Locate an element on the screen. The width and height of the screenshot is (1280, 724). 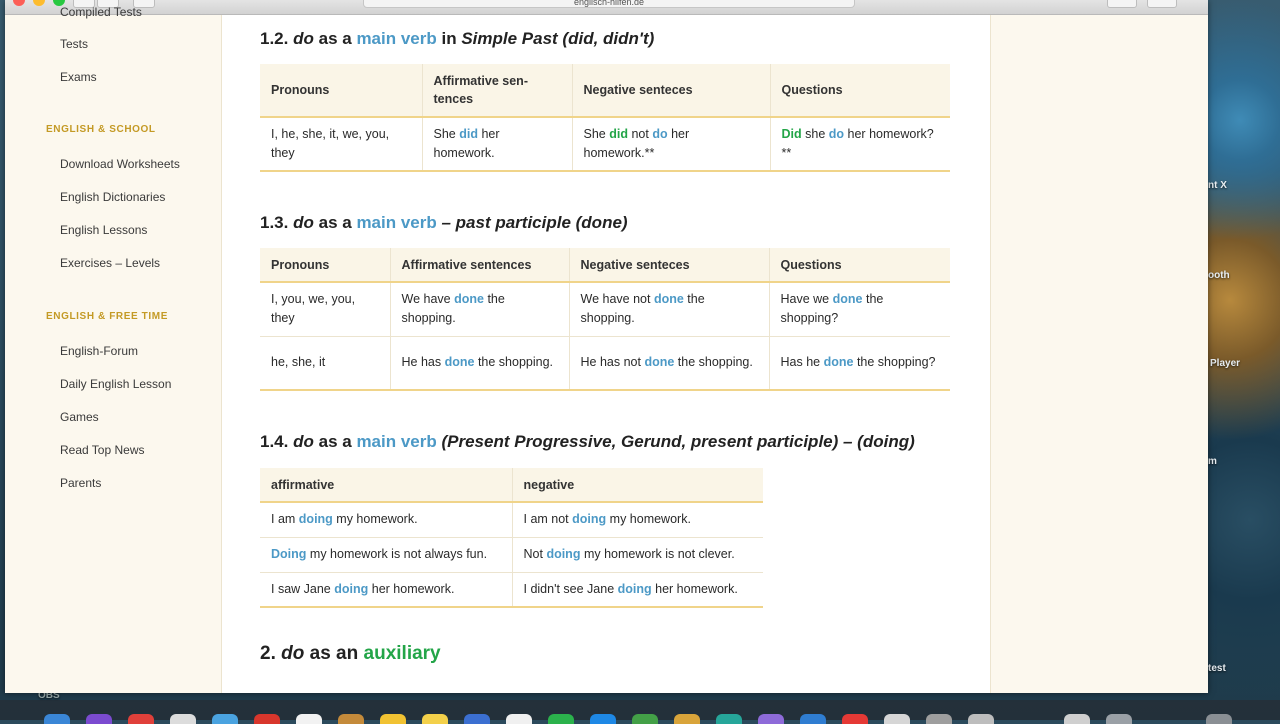
sidebar-link: Compiled Tests is located at coordinates (101, 12).